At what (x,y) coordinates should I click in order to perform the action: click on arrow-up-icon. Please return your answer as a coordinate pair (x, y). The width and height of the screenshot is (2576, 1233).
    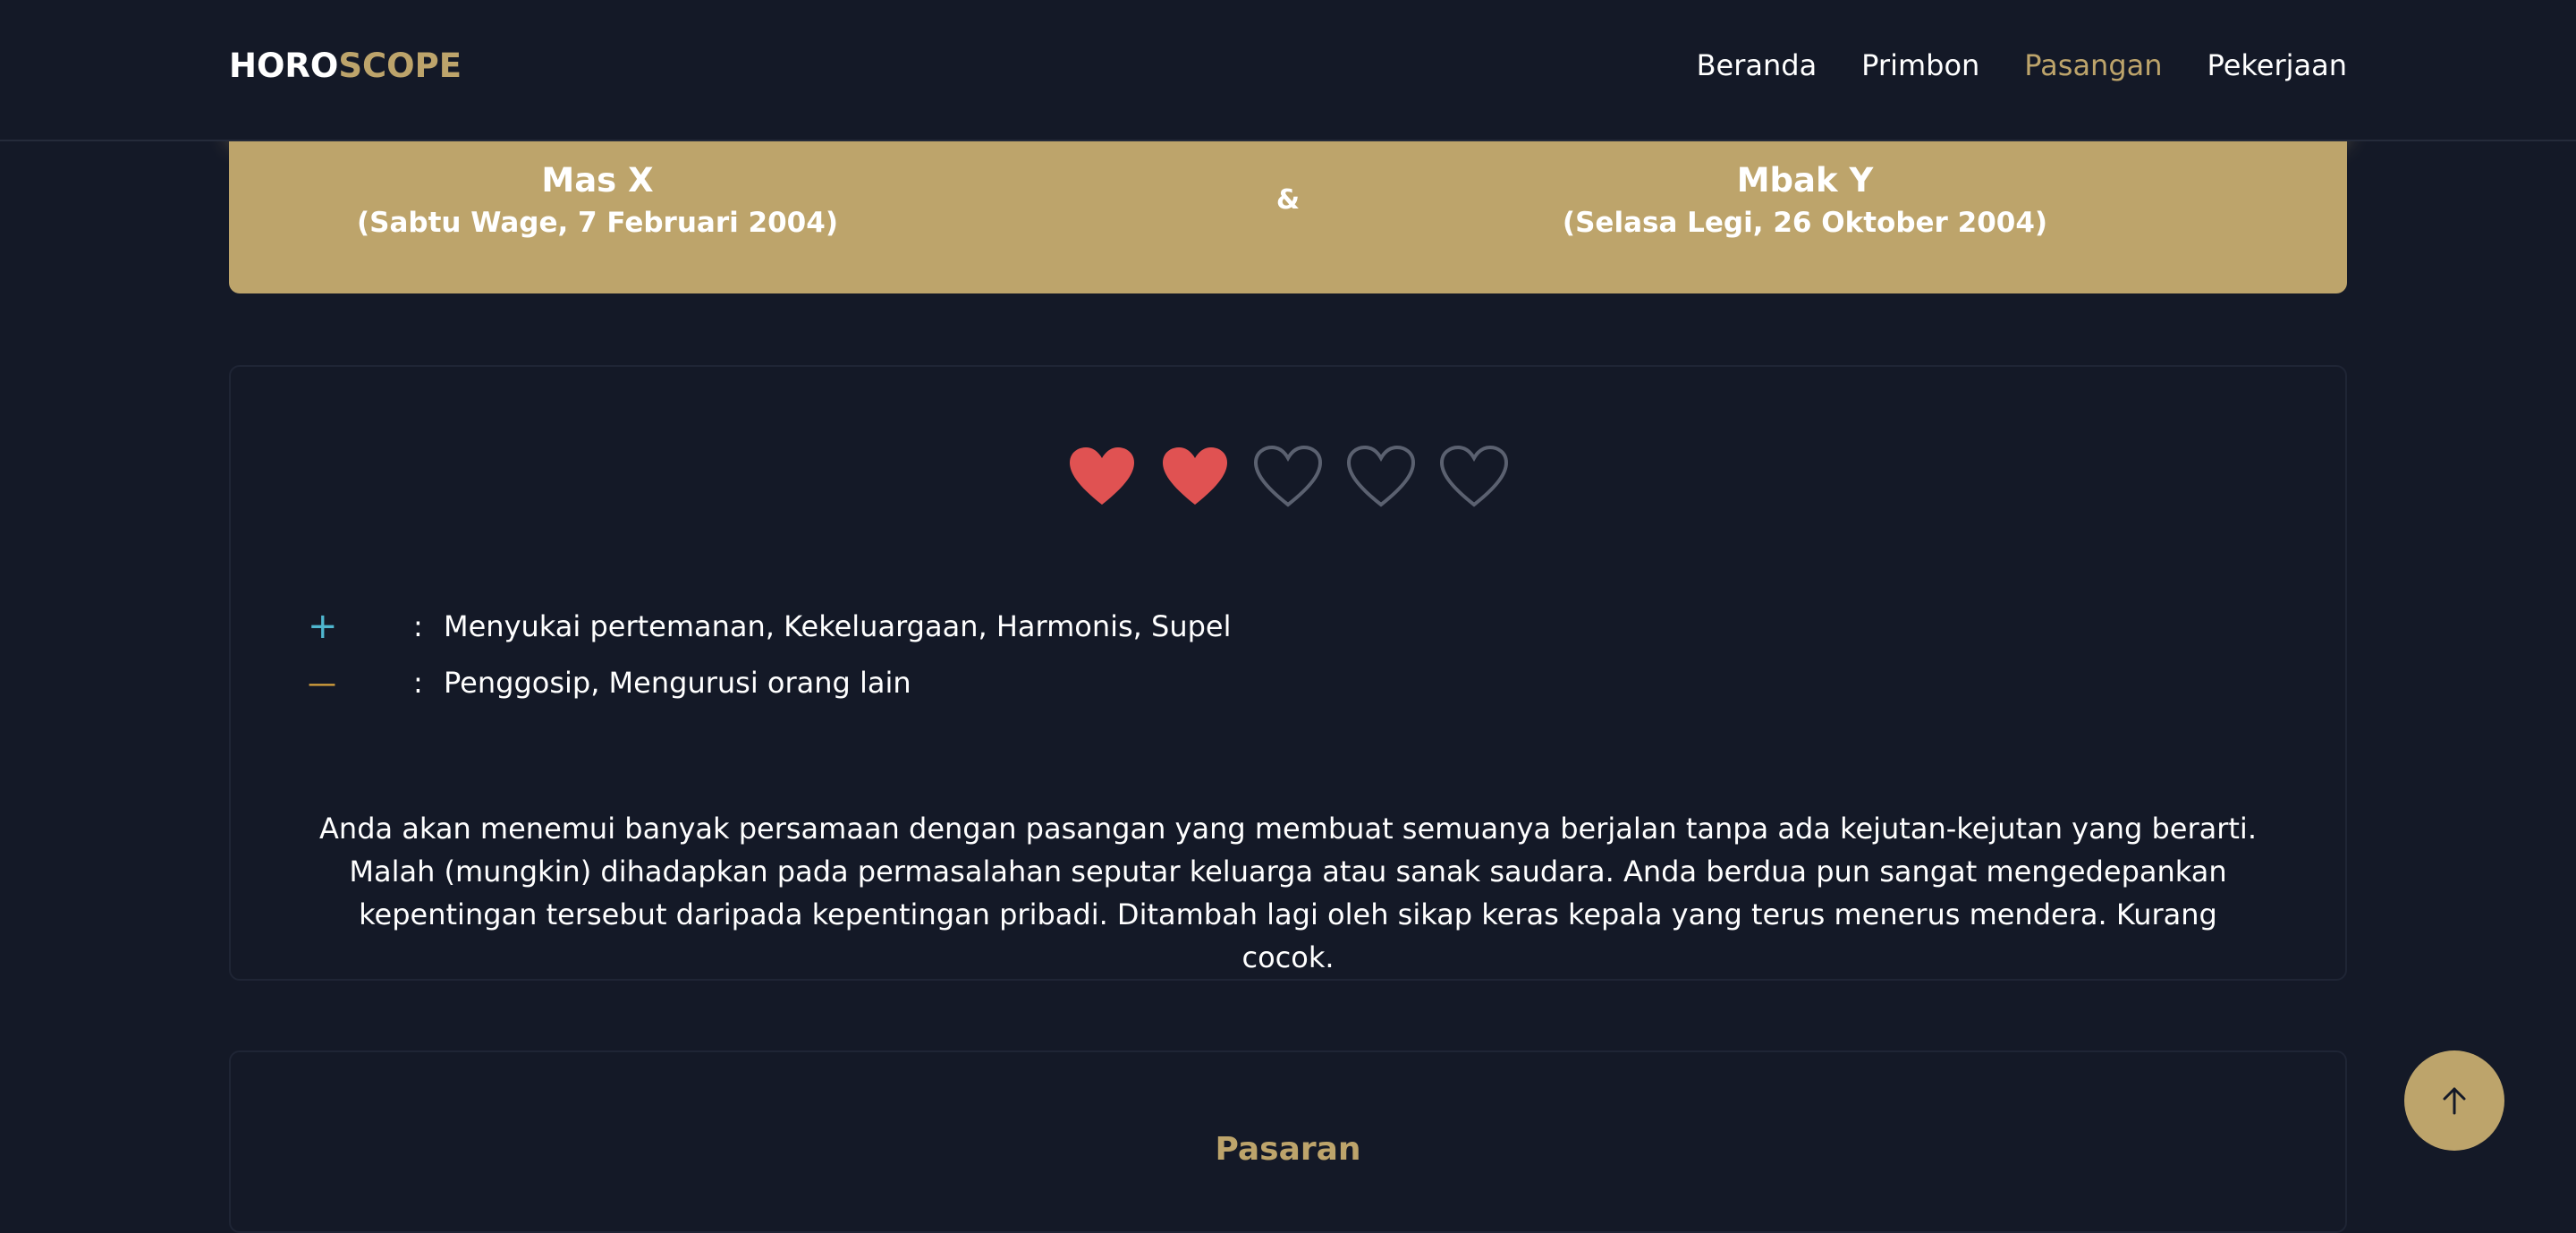
    Looking at the image, I should click on (2454, 1101).